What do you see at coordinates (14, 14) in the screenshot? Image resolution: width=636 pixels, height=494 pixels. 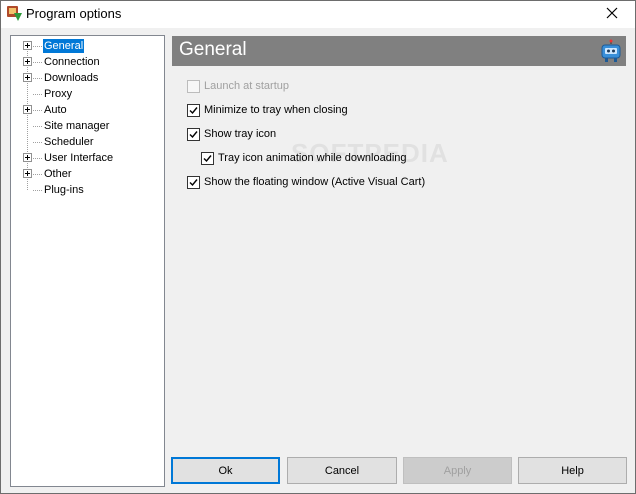 I see `program-options-icon` at bounding box center [14, 14].